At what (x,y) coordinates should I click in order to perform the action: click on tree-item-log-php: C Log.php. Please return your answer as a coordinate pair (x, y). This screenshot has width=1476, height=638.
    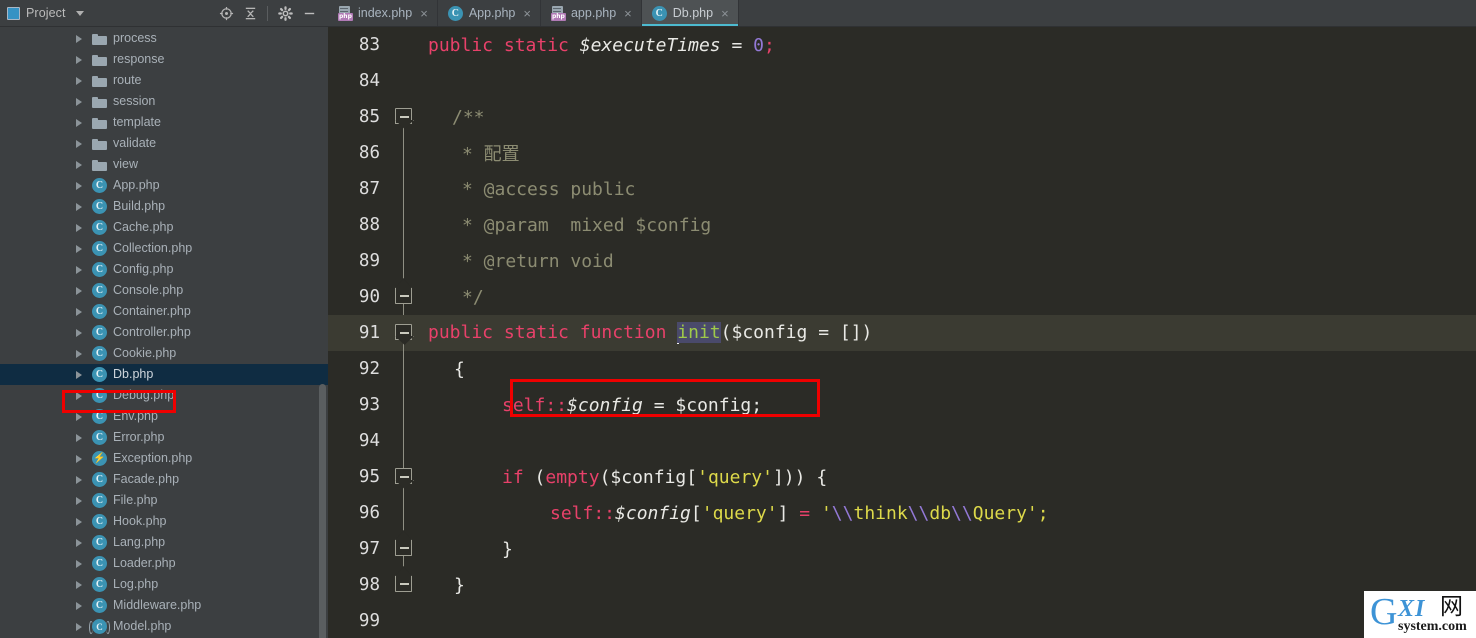
    Looking at the image, I should click on (164, 584).